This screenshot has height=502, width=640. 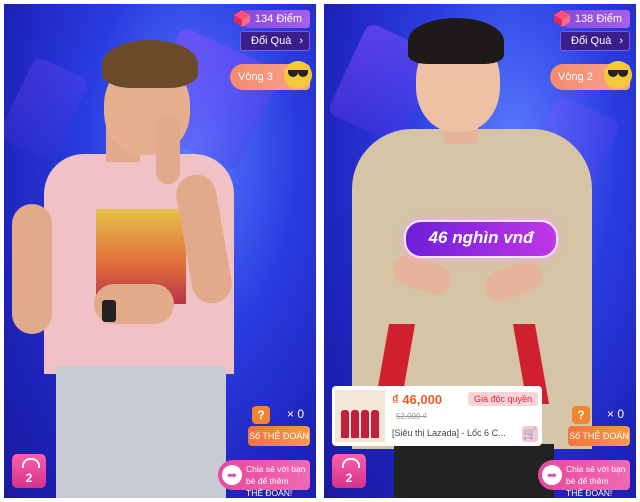 What do you see at coordinates (411, 416) in the screenshot?
I see `original-price: 52,000 ₫` at bounding box center [411, 416].